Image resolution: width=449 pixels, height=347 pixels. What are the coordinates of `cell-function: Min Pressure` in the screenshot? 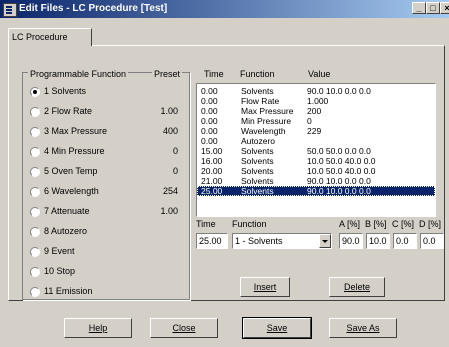 It's located at (266, 121).